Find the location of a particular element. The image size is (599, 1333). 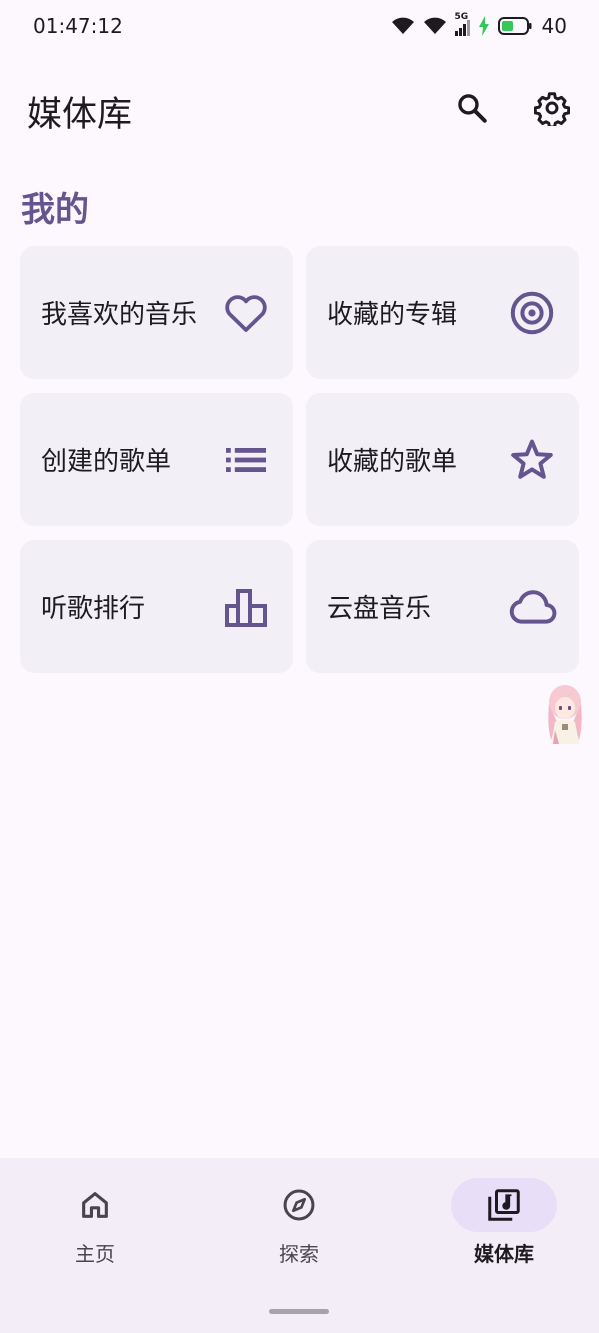

bottom-navigation: 主页 探索 媒体库 is located at coordinates (299, 1245).